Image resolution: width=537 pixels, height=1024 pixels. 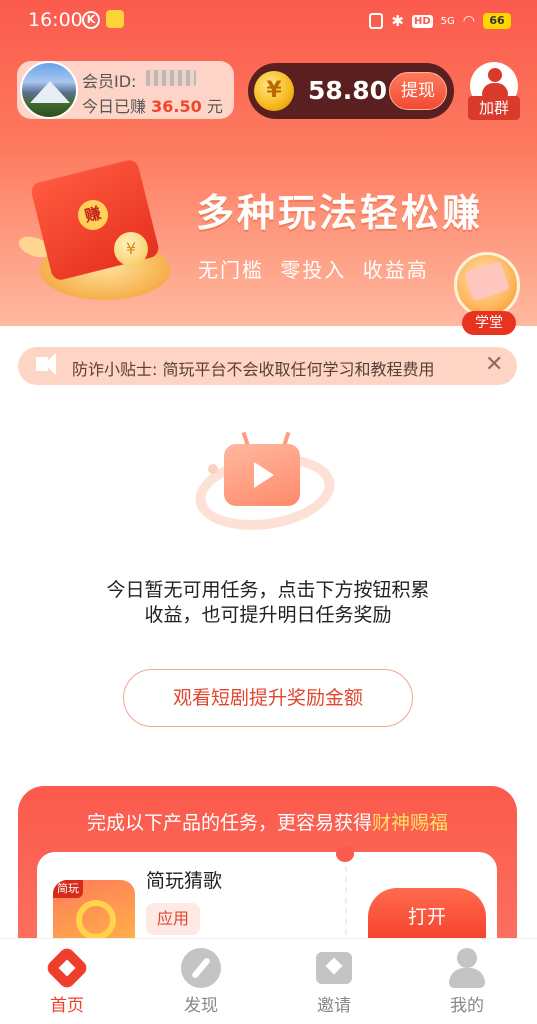 I want to click on k-icon: K, so click(x=91, y=20).